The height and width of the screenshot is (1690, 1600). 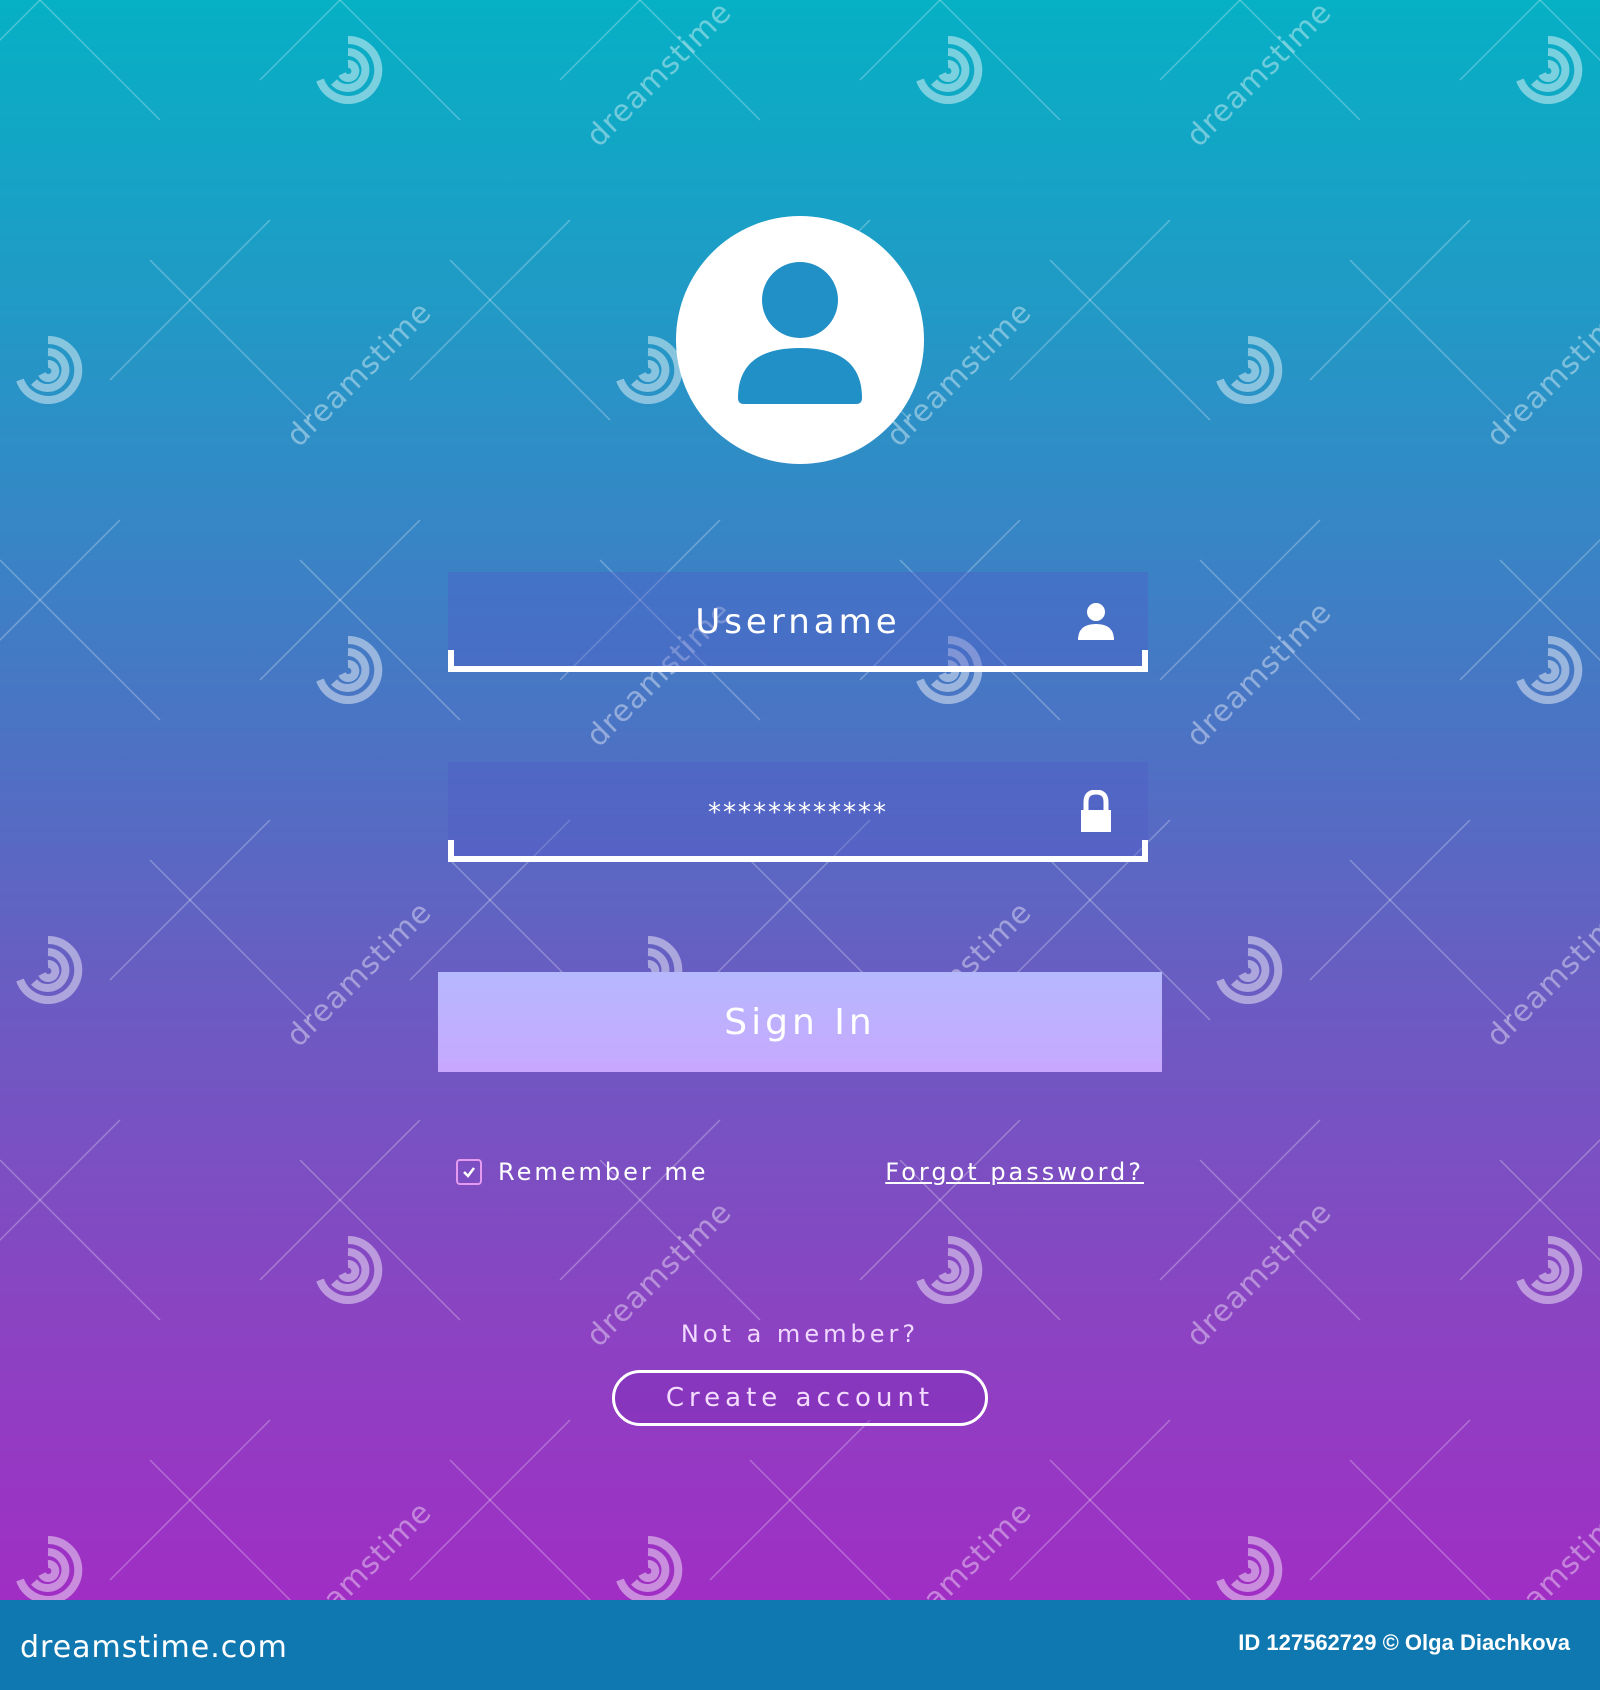 I want to click on password-value: ************, so click(x=798, y=813).